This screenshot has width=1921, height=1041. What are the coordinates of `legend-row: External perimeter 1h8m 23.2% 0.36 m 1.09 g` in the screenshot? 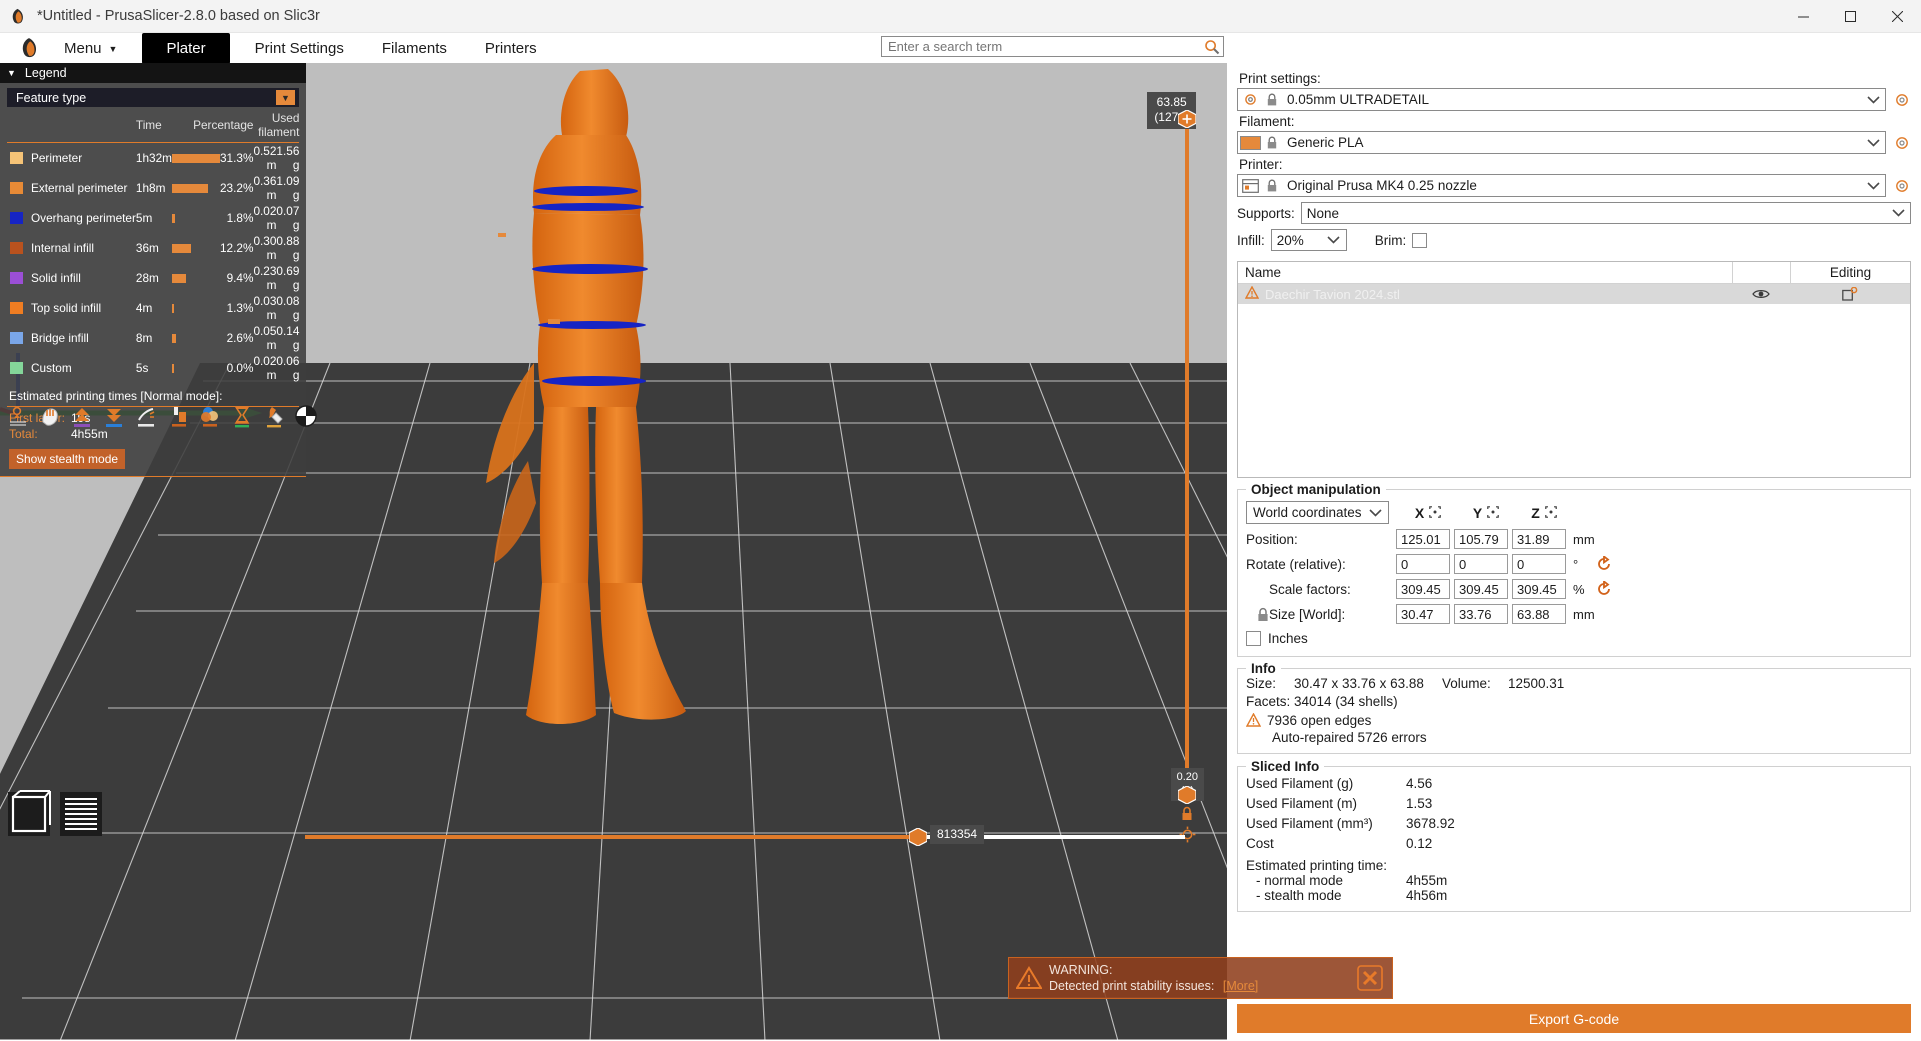 It's located at (153, 188).